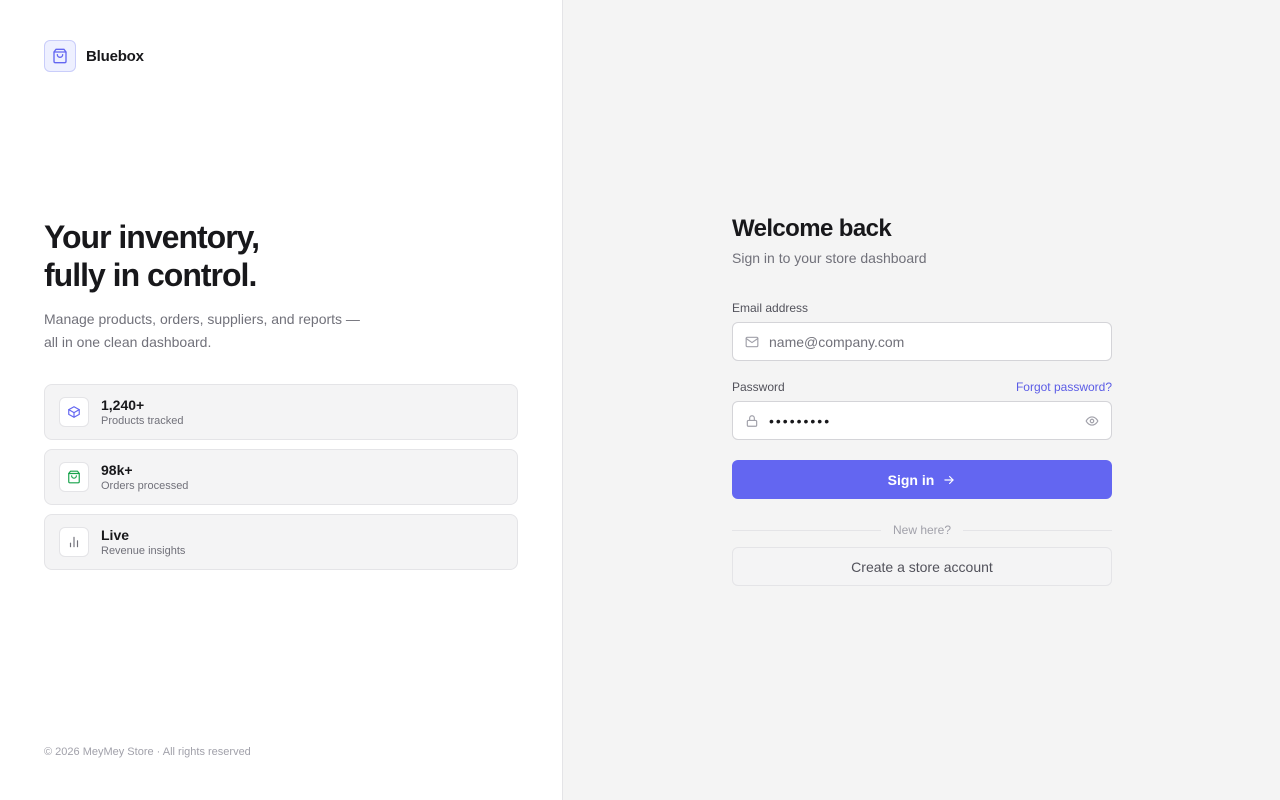  What do you see at coordinates (142, 420) in the screenshot?
I see `stat-label: Products tracked` at bounding box center [142, 420].